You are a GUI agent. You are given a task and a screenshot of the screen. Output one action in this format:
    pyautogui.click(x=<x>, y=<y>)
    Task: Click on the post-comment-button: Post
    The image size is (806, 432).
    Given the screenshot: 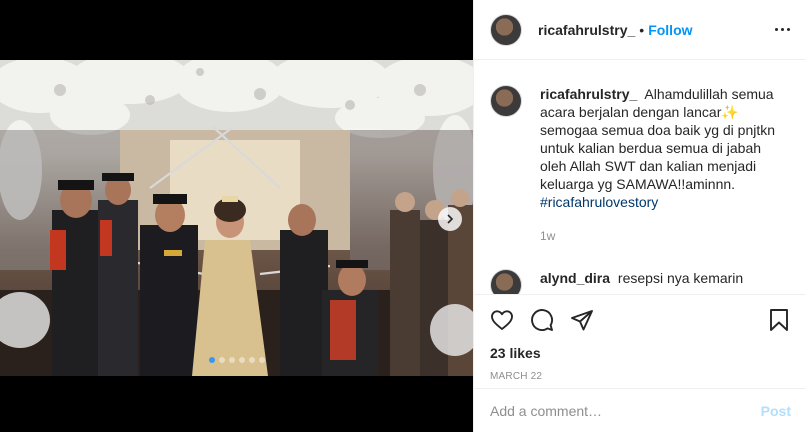 What is the action you would take?
    pyautogui.click(x=776, y=411)
    